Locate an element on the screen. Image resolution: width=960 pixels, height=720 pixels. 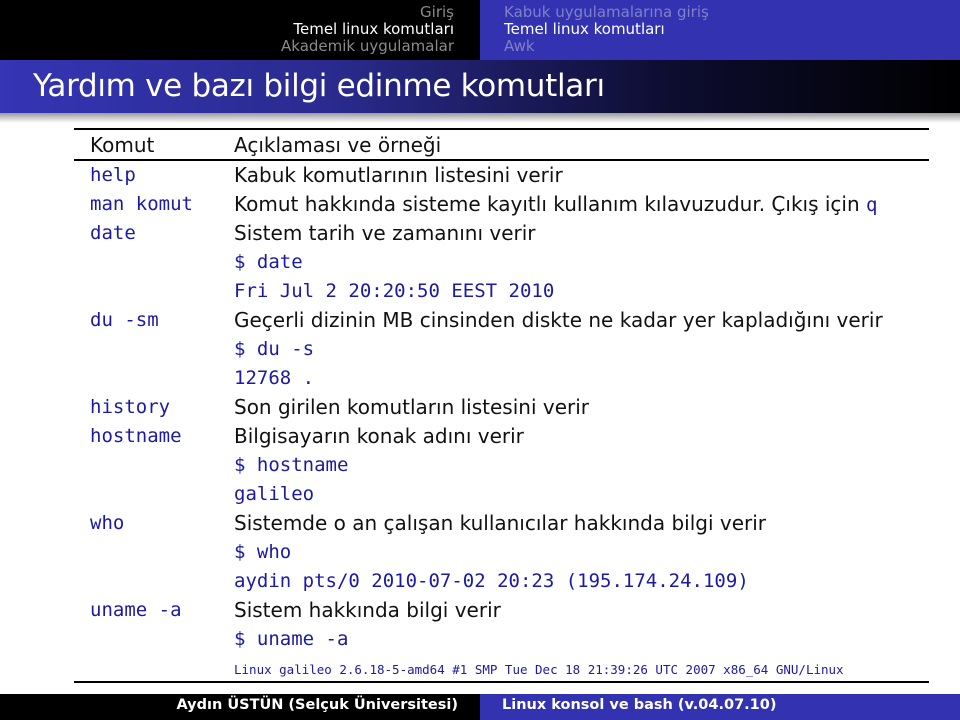
table-row: $ du -s is located at coordinates (501, 349).